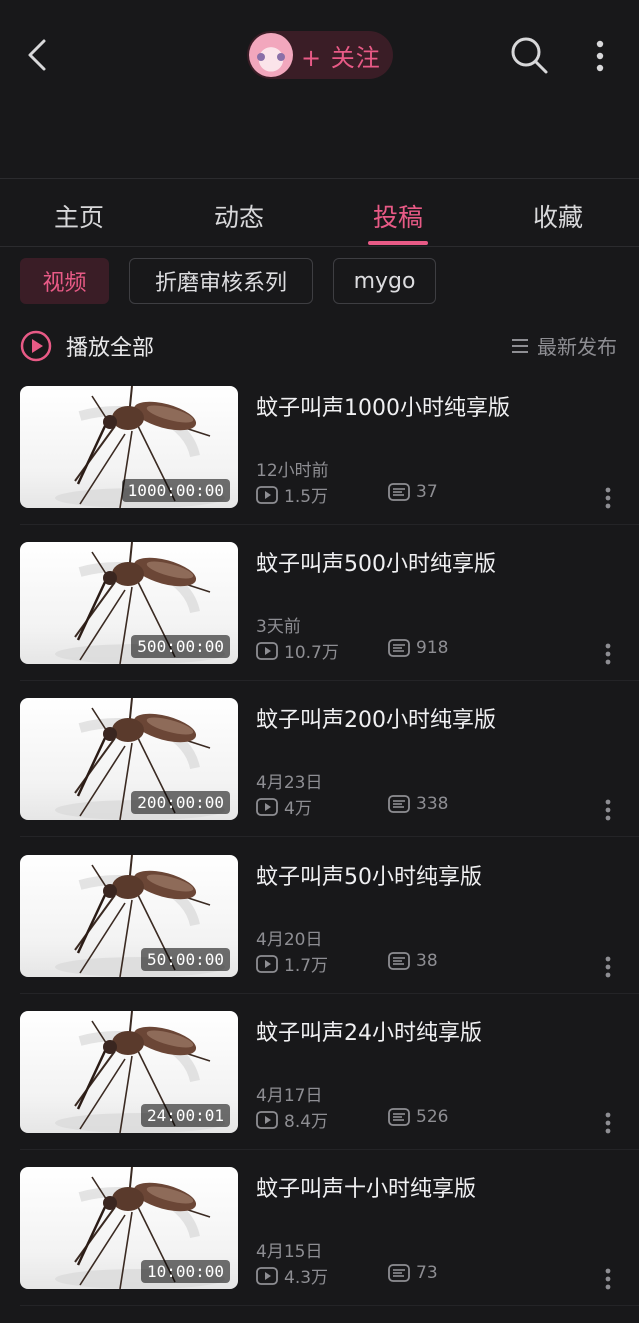  Describe the element at coordinates (221, 281) in the screenshot. I see `filter-chip-torture-review: 折磨审核系列` at that location.